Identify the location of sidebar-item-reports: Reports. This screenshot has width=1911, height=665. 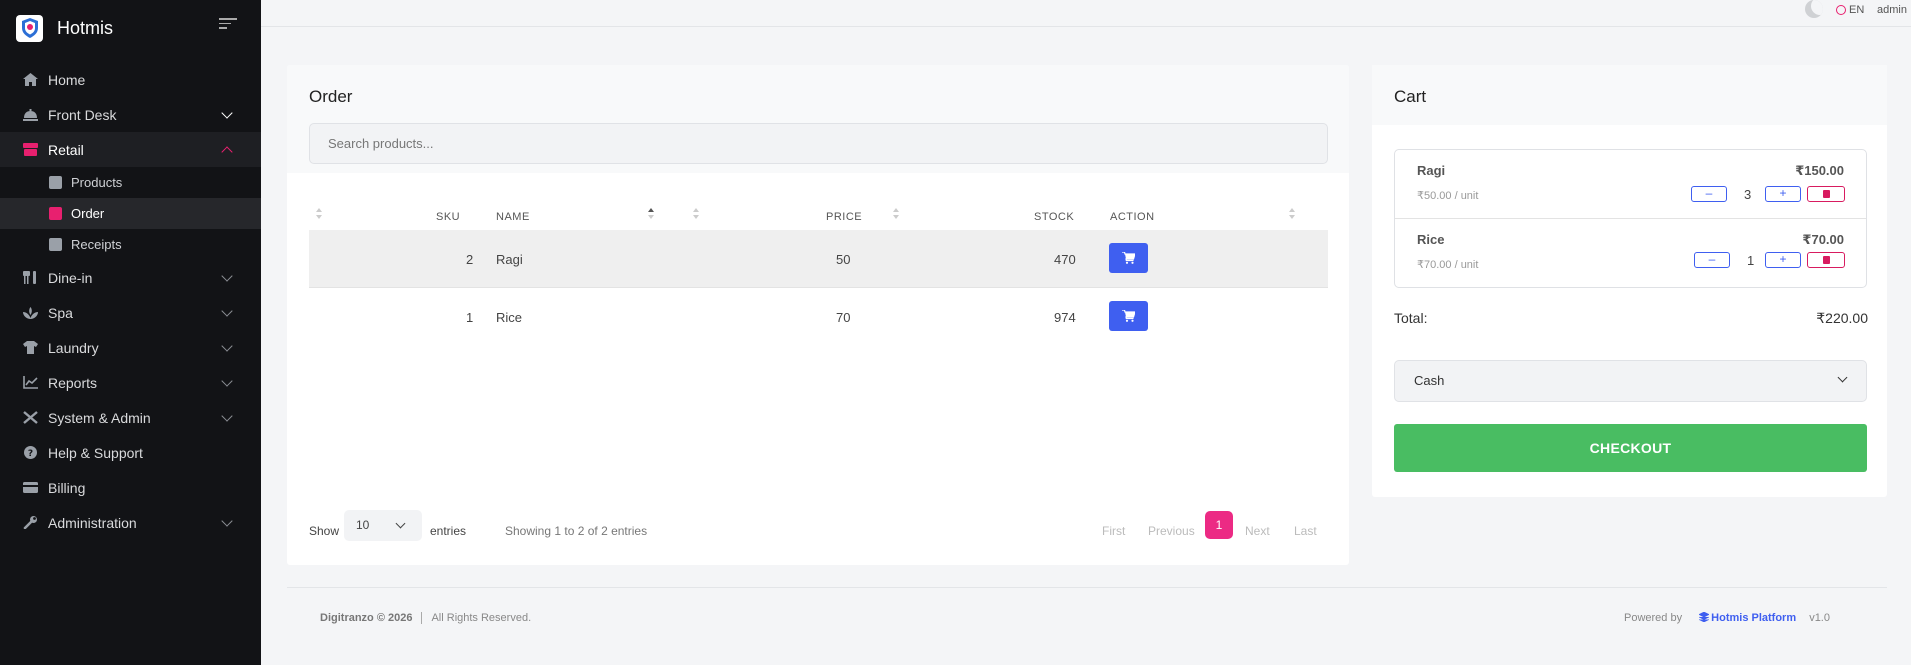
(130, 382).